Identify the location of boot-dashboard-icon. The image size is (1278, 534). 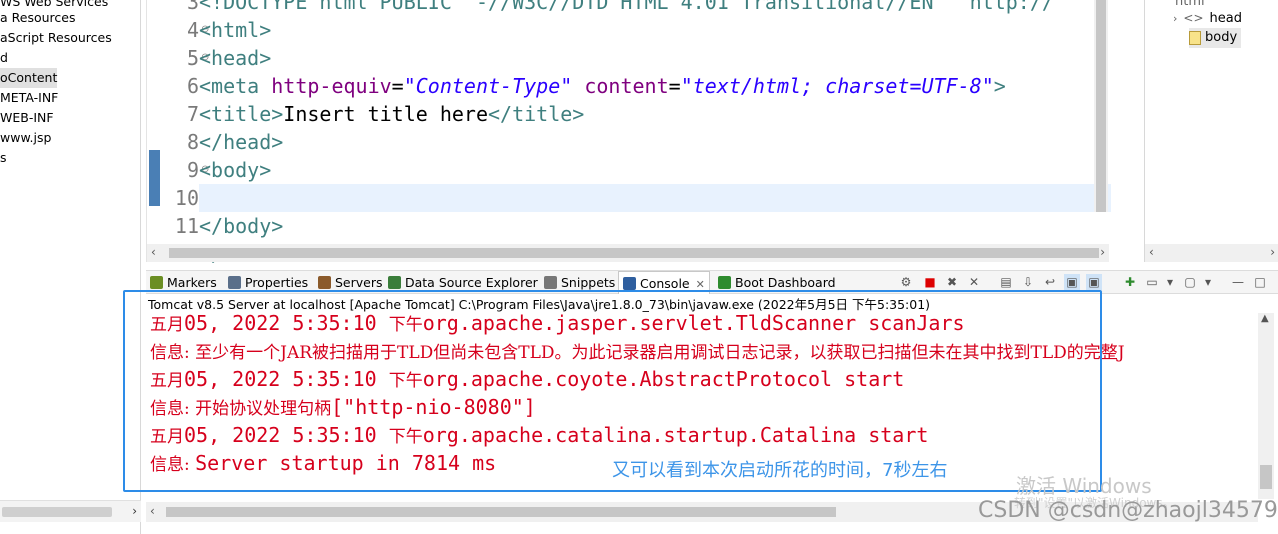
(724, 282).